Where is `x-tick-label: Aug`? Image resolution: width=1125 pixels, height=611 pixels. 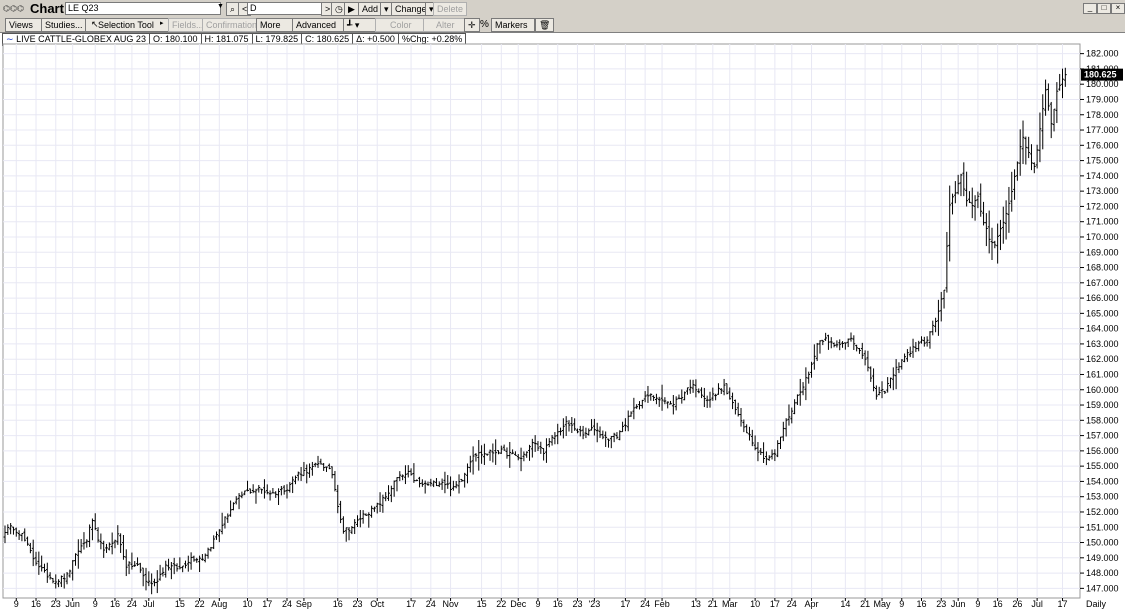
x-tick-label: Aug is located at coordinates (219, 604).